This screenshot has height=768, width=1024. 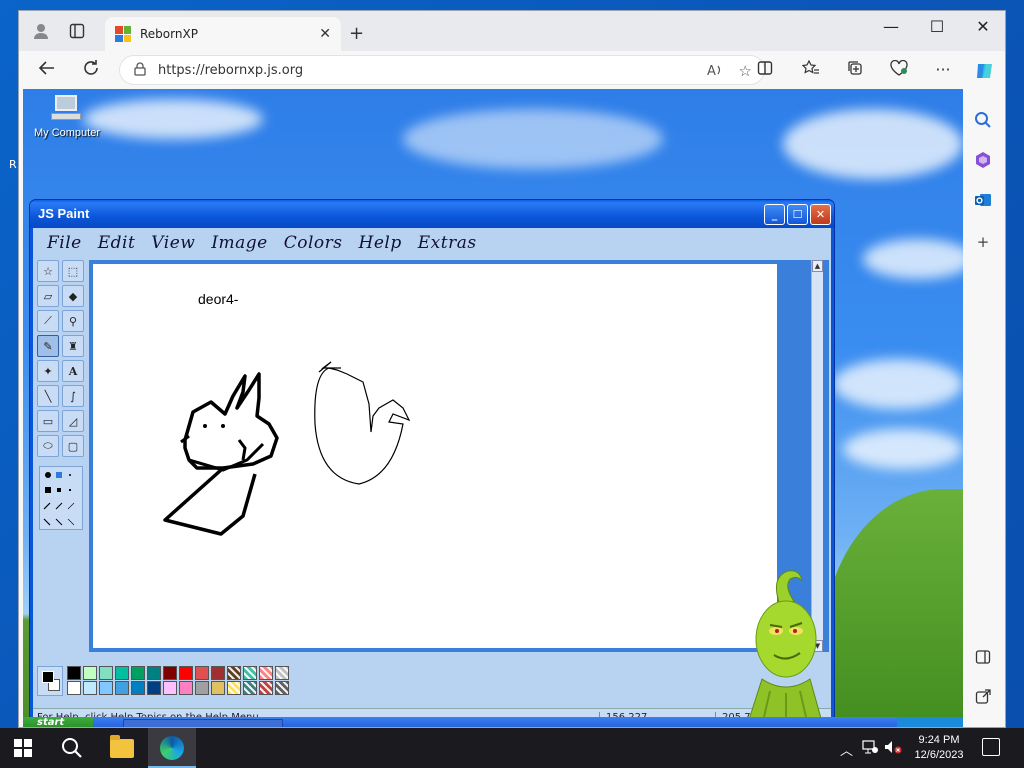 What do you see at coordinates (117, 243) in the screenshot?
I see `menu-edit: Edit` at bounding box center [117, 243].